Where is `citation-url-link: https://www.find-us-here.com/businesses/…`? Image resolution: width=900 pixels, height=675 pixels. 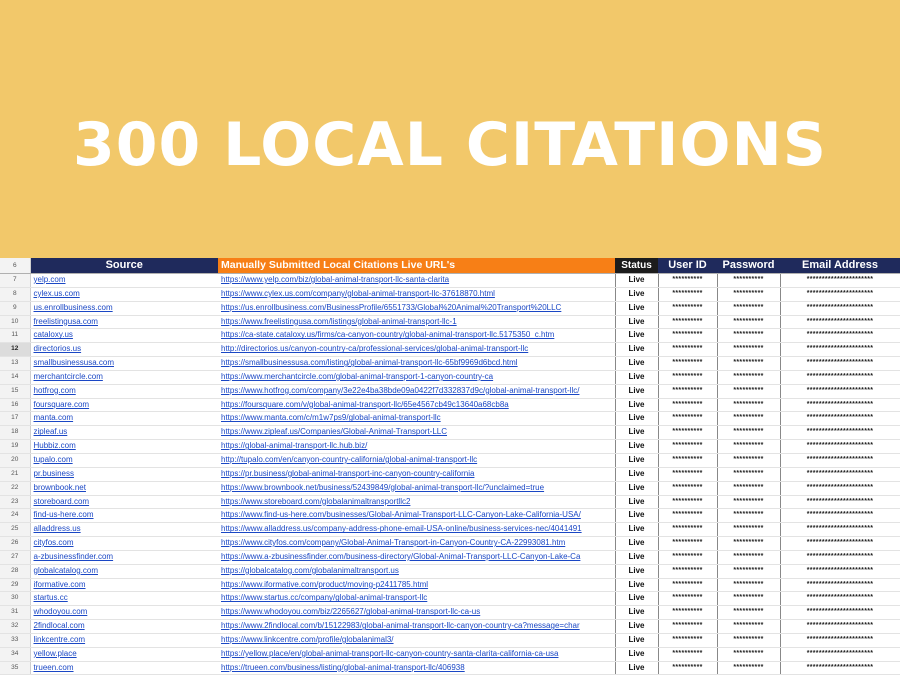
citation-url-link: https://www.find-us-here.com/businesses/… is located at coordinates (401, 514).